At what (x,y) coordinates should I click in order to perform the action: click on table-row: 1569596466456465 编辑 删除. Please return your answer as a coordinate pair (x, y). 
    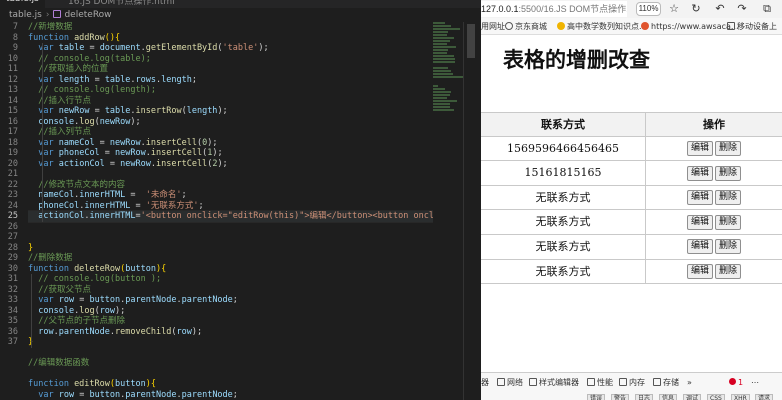
    Looking at the image, I should click on (631, 149).